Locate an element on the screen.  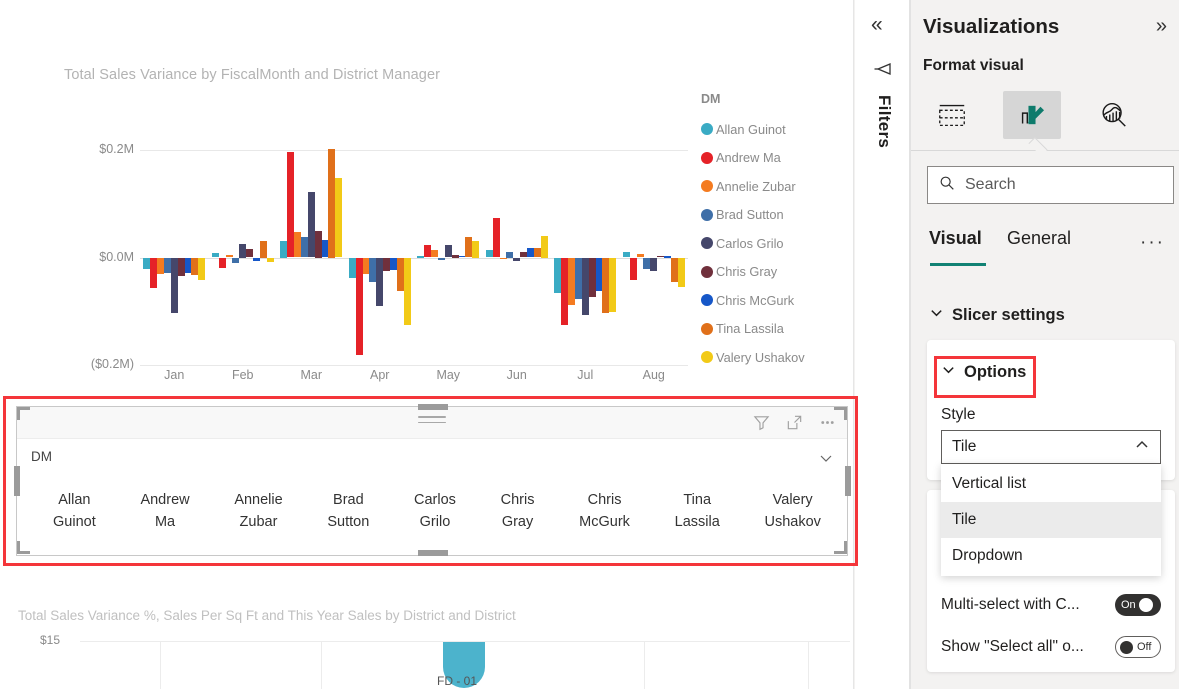
toggle-multi-select: Multi-select with C... On is located at coordinates (1051, 605).